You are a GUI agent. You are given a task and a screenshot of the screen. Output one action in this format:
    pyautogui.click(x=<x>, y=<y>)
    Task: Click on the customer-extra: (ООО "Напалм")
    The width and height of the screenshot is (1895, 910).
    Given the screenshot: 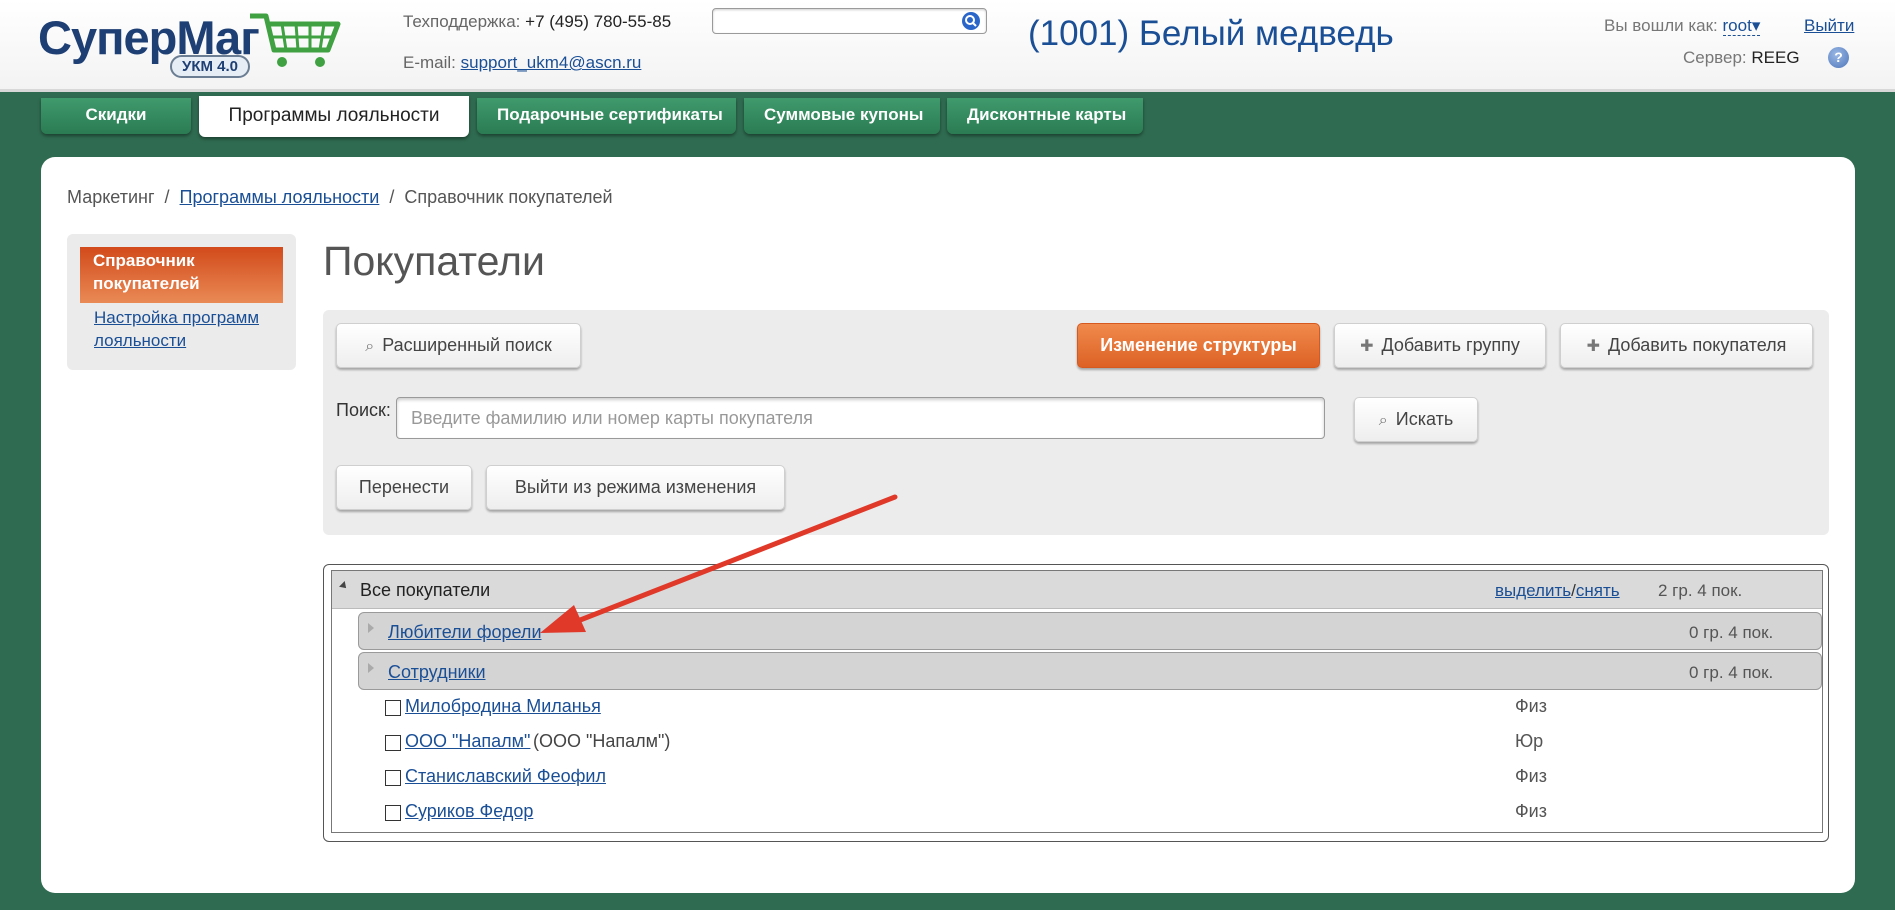 What is the action you would take?
    pyautogui.click(x=602, y=741)
    